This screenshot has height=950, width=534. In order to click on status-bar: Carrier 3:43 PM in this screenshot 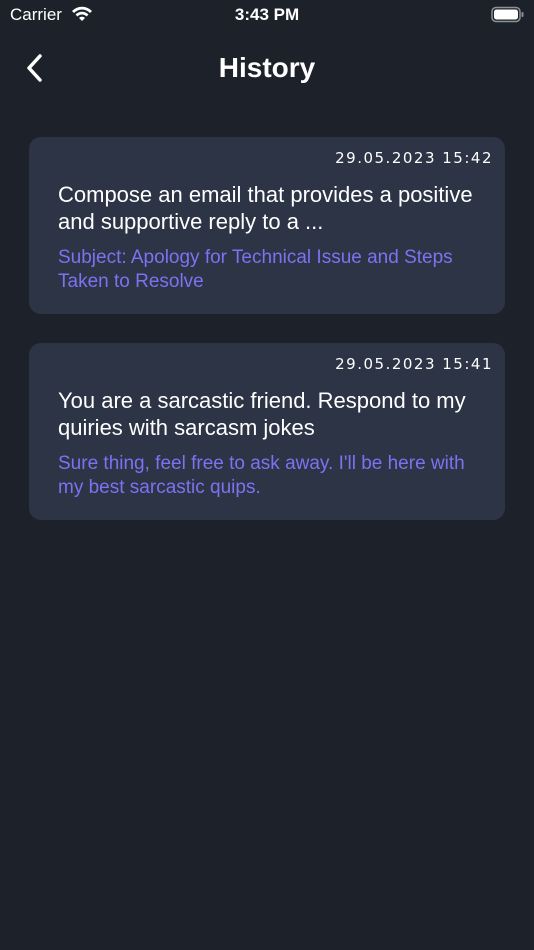, I will do `click(267, 15)`.